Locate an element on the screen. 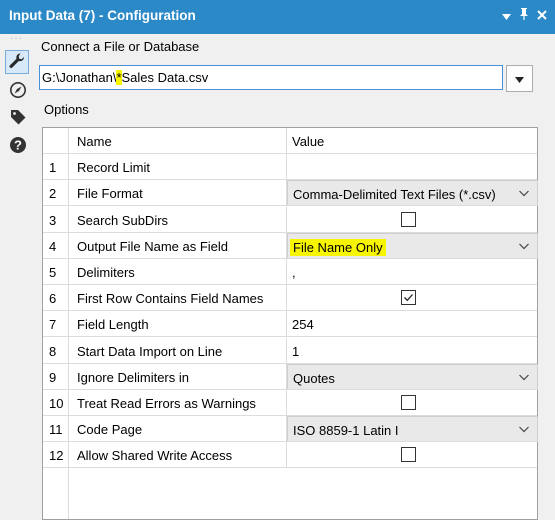 Image resolution: width=555 pixels, height=520 pixels. option-name: Output File Name as Field is located at coordinates (153, 246).